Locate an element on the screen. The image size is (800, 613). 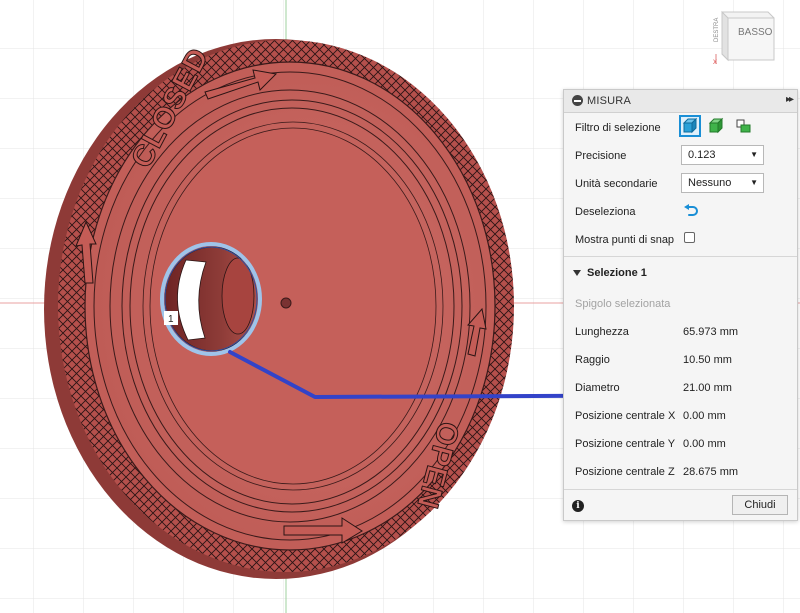
face-filter-button is located at coordinates (690, 126).